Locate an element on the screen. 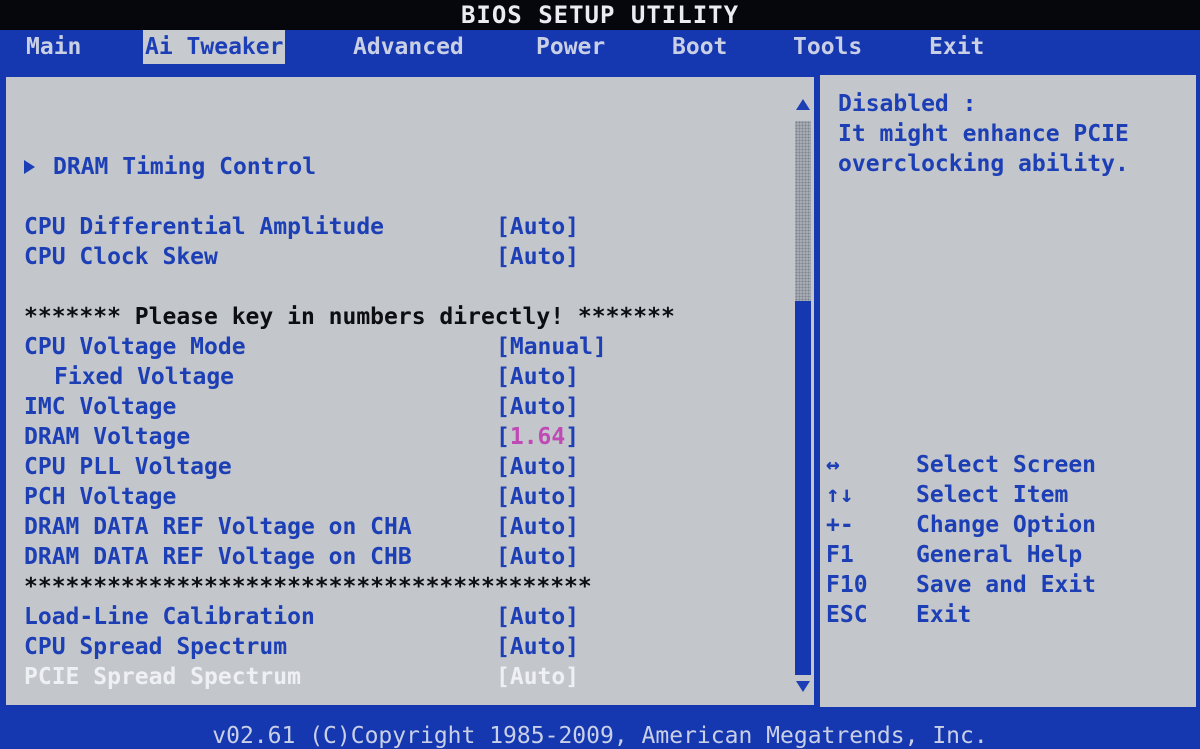 The image size is (1200, 749). key-description: Exit is located at coordinates (944, 615).